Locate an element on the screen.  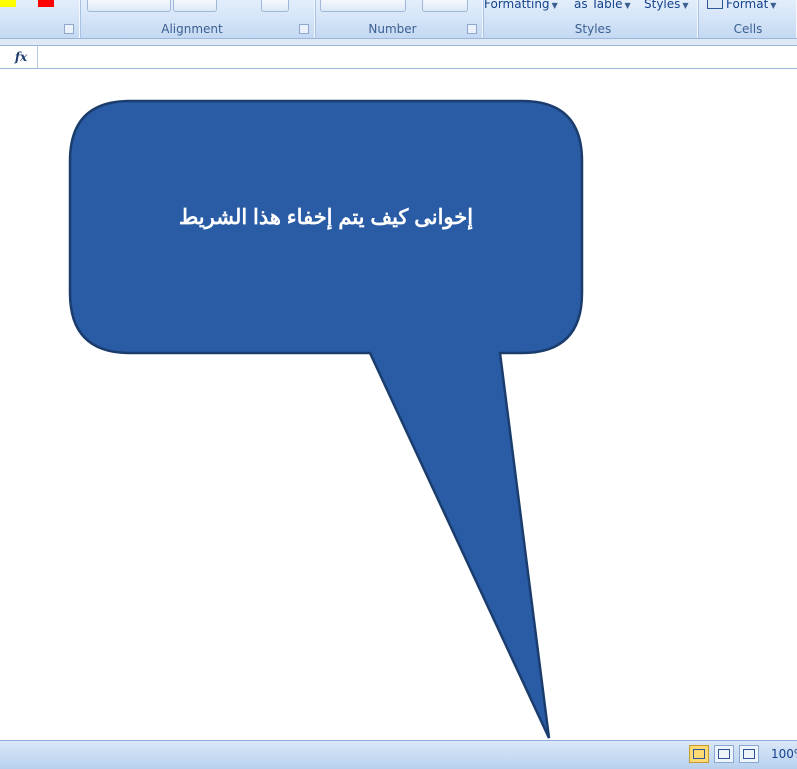
page-break-view-button is located at coordinates (749, 754).